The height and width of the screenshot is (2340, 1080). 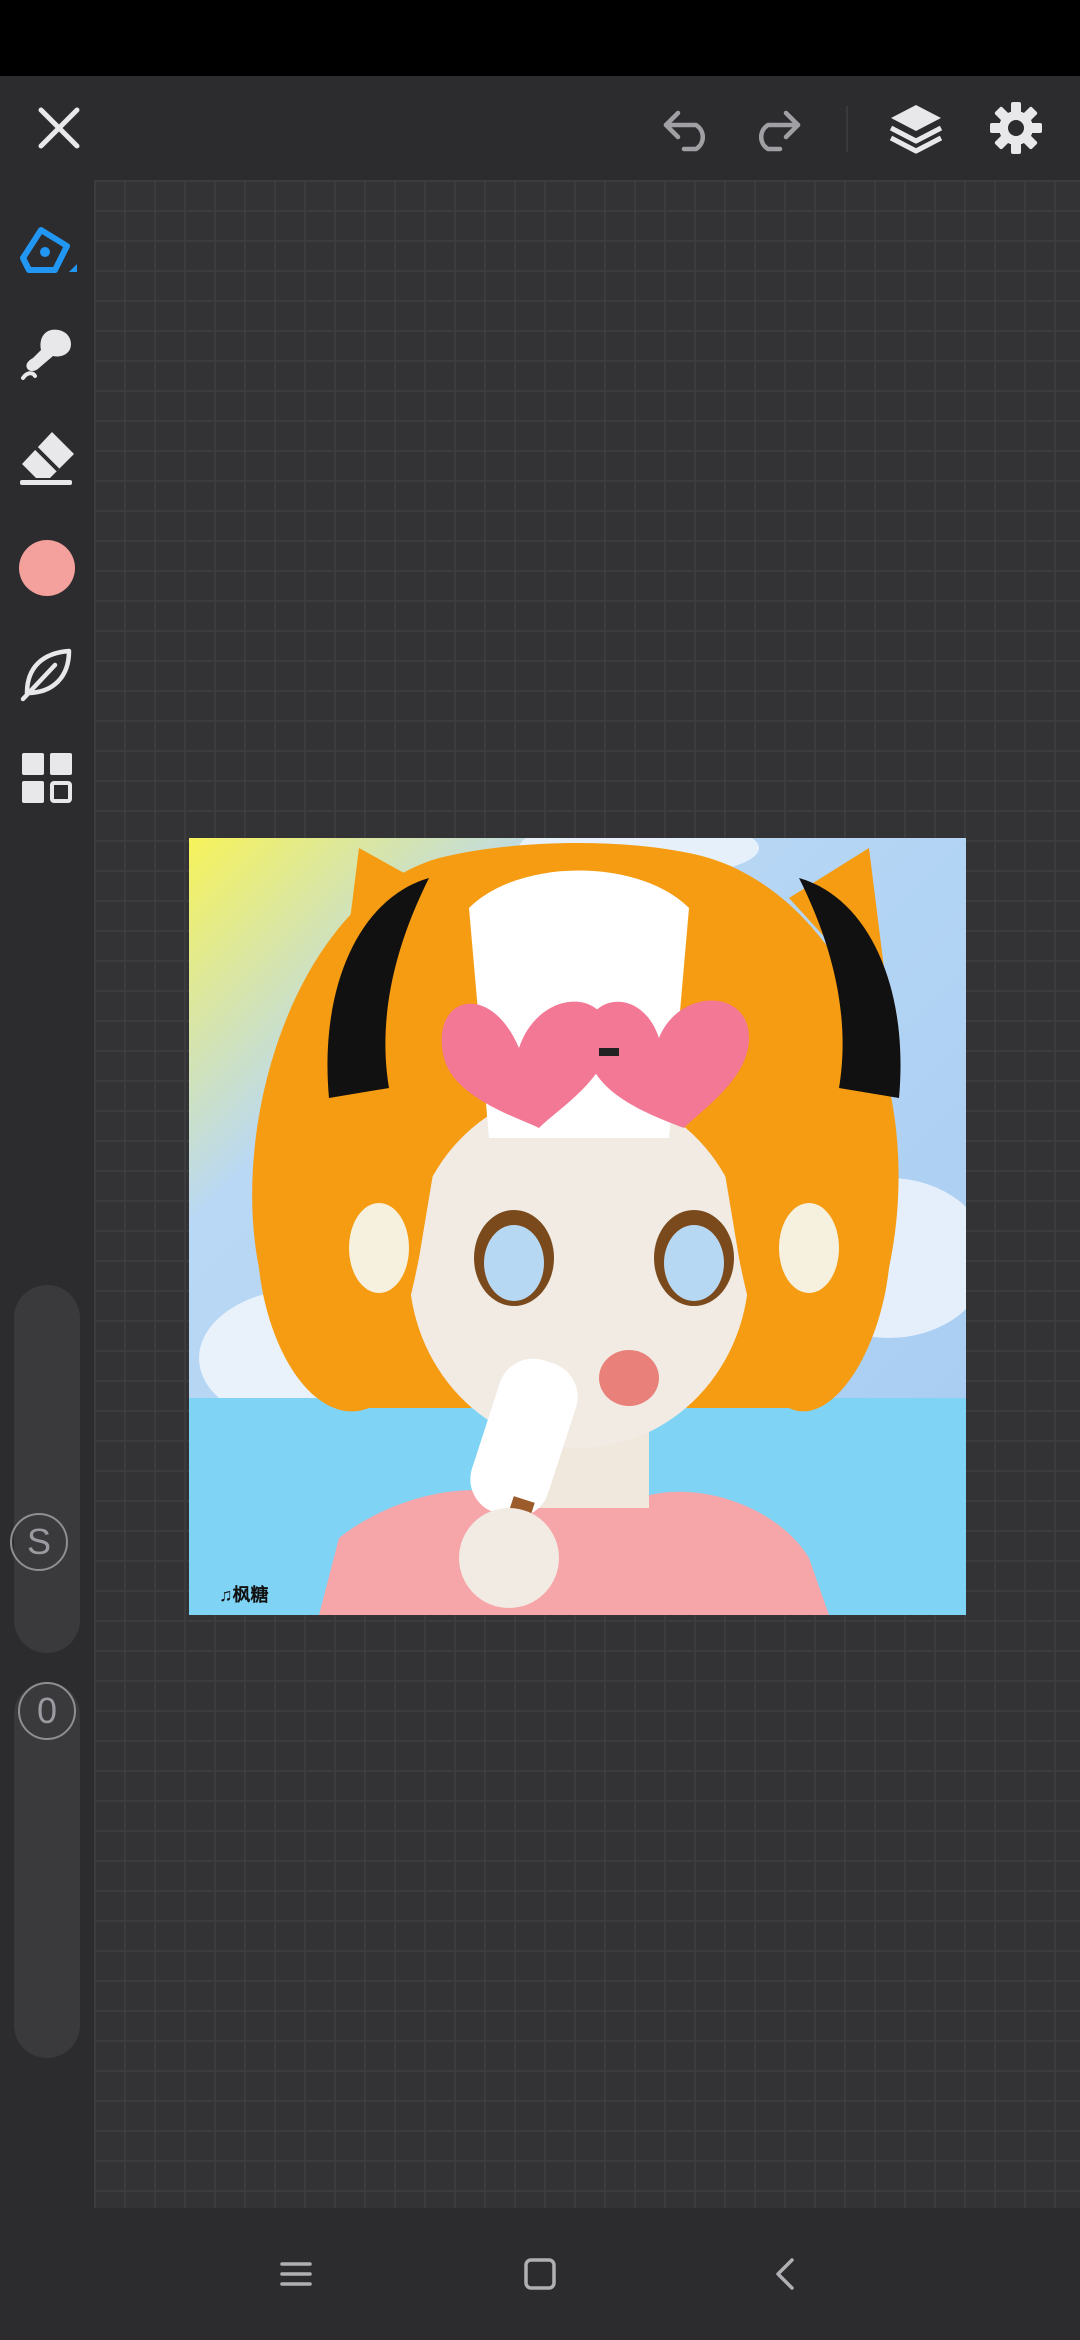 I want to click on eraser-tool-button, so click(x=47, y=457).